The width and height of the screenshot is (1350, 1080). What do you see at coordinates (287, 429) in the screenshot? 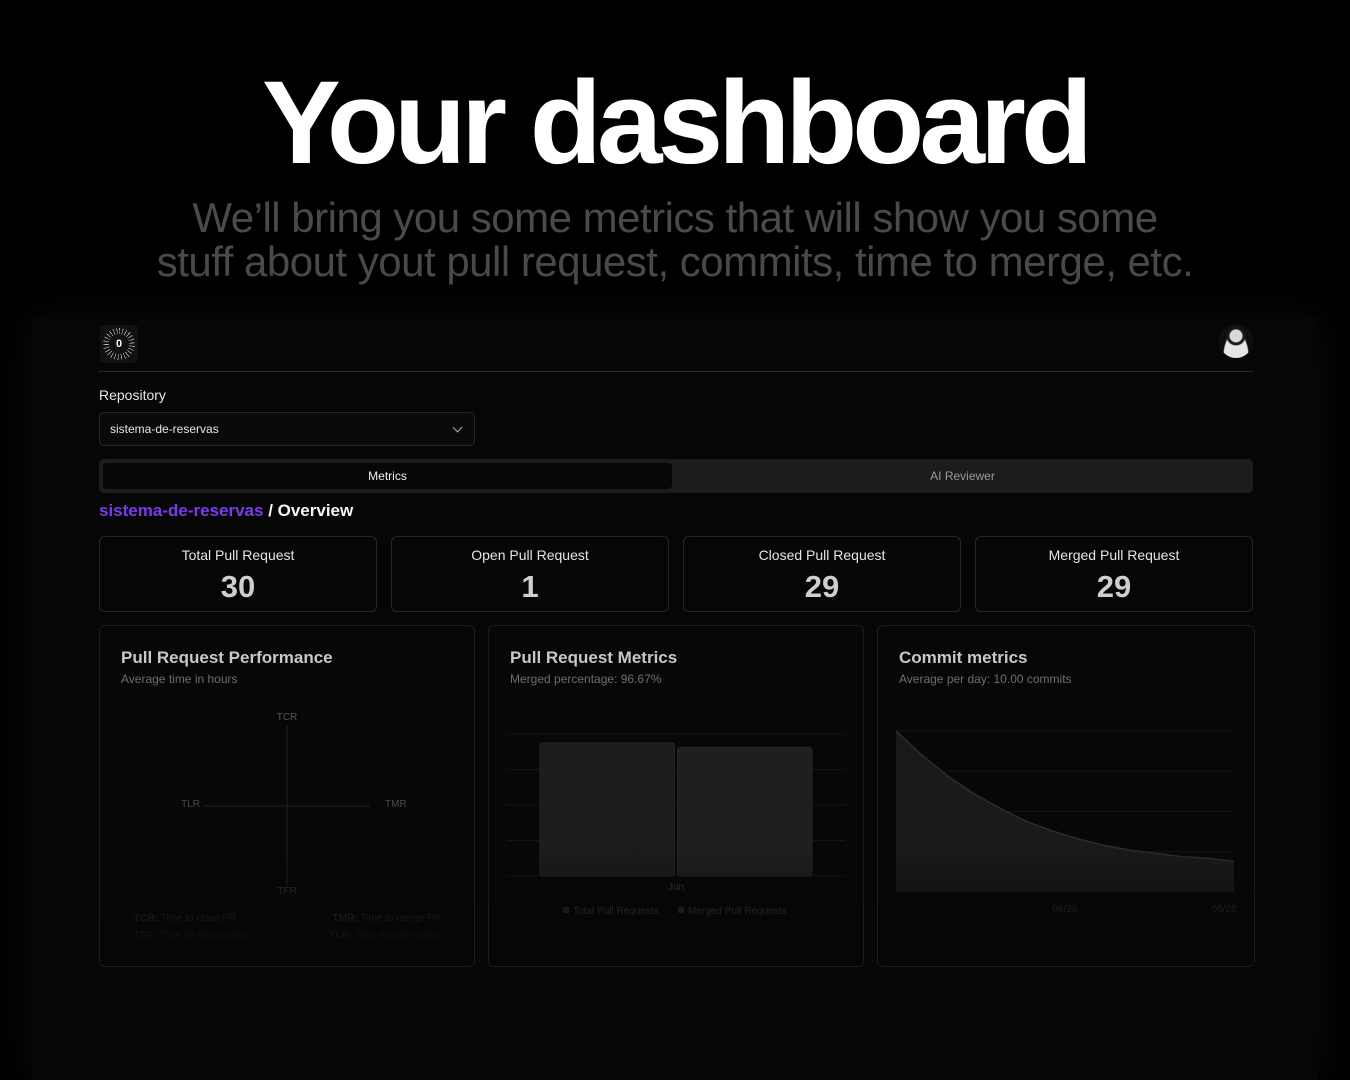
I see `repository-select: sistema-de-reservas` at bounding box center [287, 429].